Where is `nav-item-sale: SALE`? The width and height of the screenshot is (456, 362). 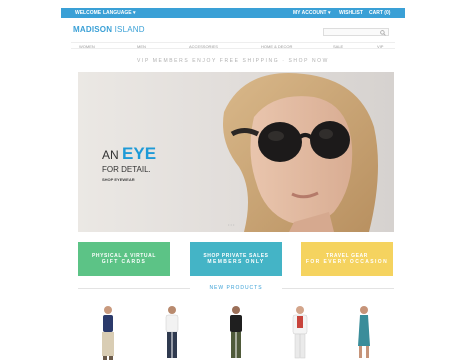 nav-item-sale: SALE is located at coordinates (338, 46).